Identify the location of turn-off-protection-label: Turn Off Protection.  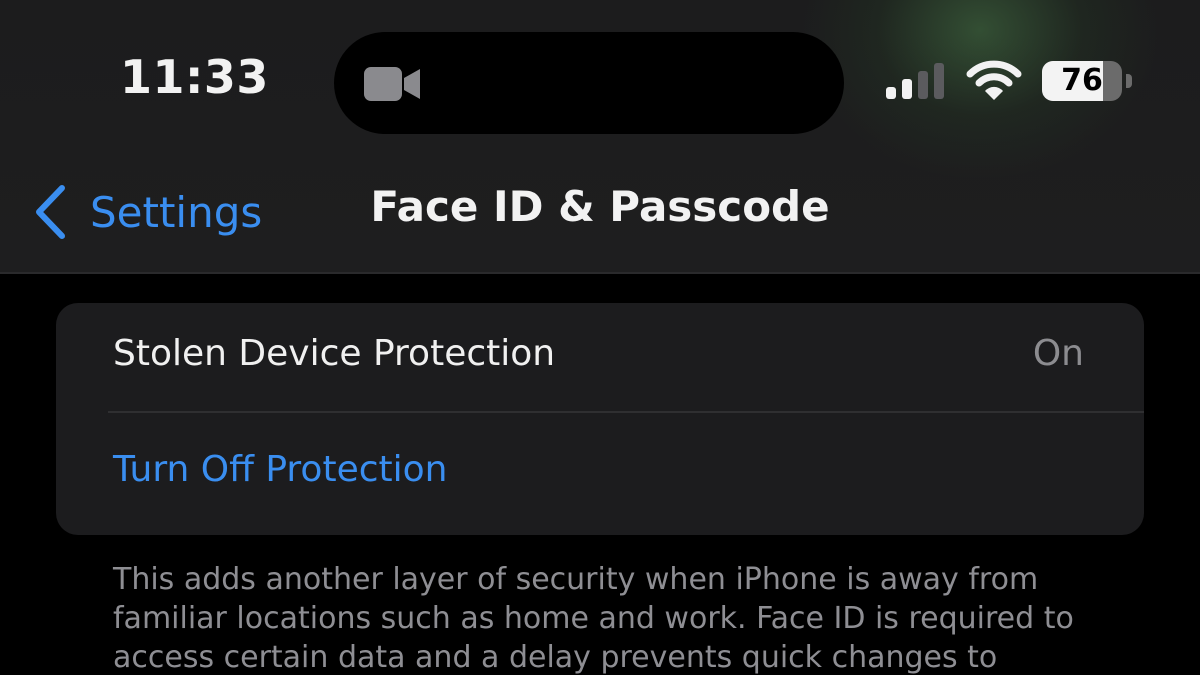
(280, 469).